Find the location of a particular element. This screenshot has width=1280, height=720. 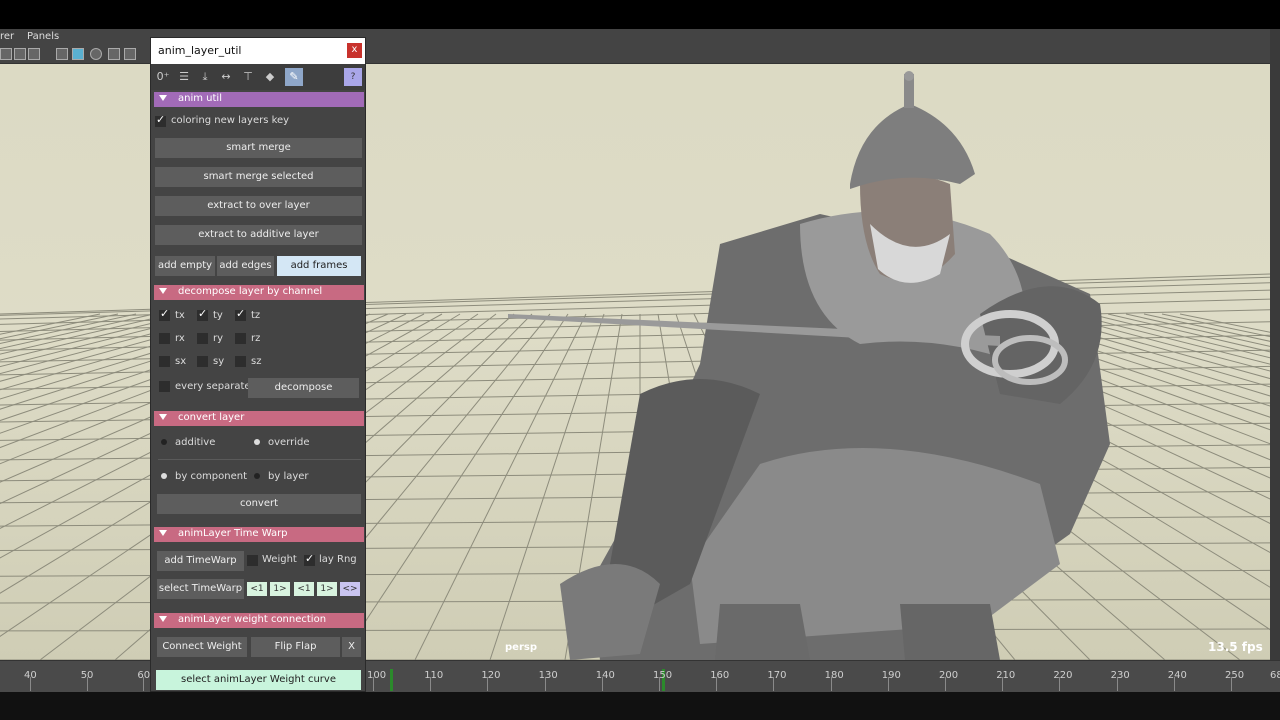

help-button: ? is located at coordinates (353, 77).